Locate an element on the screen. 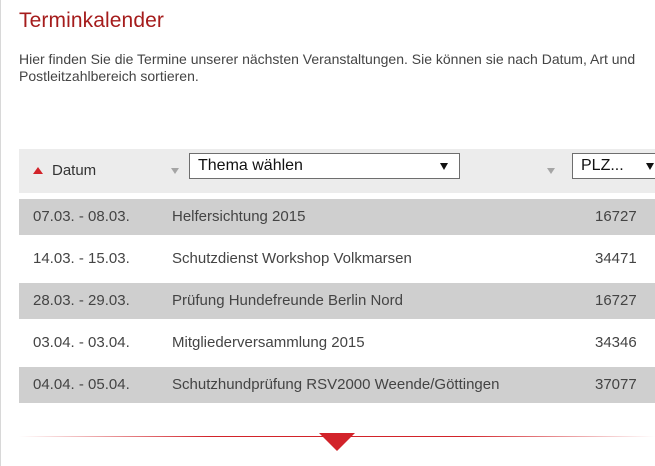 The width and height of the screenshot is (655, 466). thema-select: Thema wählen is located at coordinates (324, 166).